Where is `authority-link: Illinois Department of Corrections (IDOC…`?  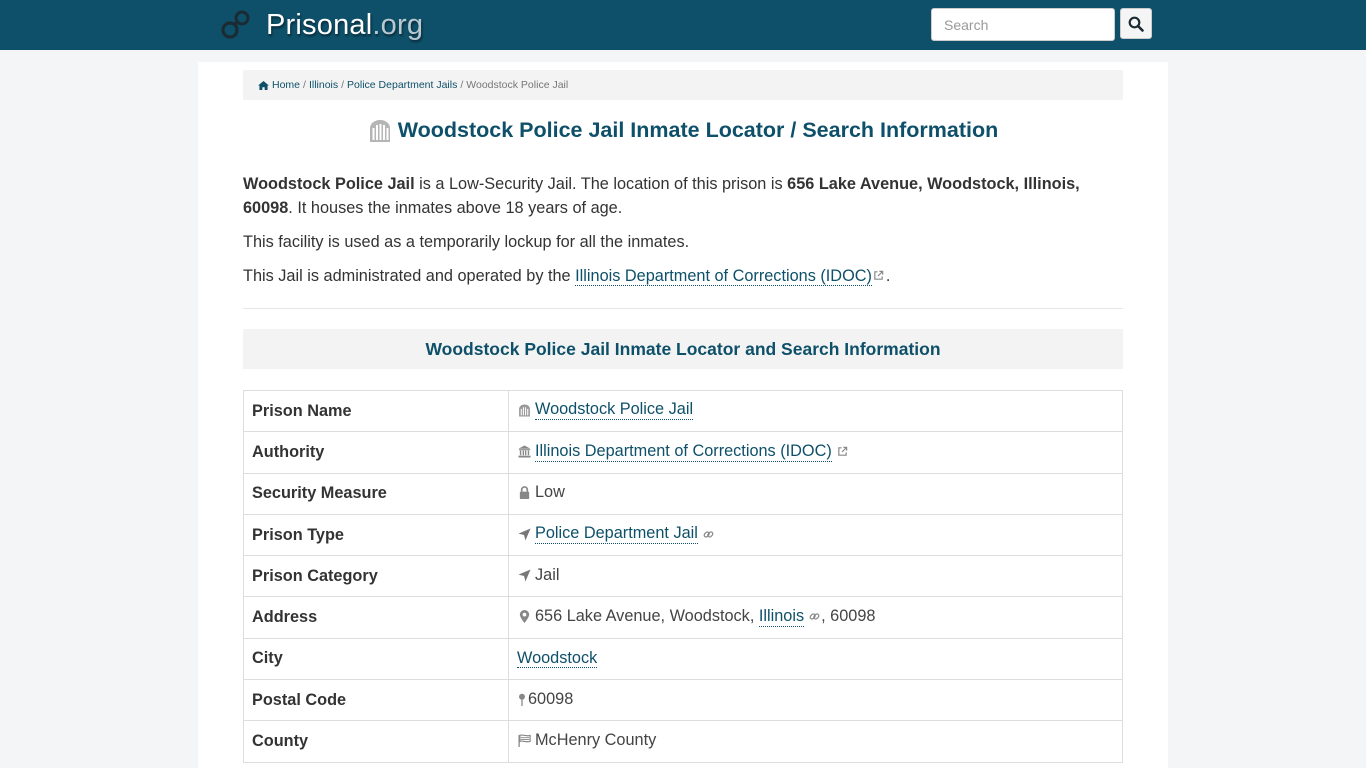 authority-link: Illinois Department of Corrections (IDOC… is located at coordinates (683, 452).